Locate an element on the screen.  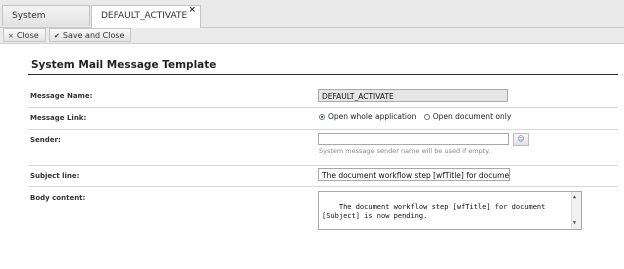
sender-input is located at coordinates (413, 139).